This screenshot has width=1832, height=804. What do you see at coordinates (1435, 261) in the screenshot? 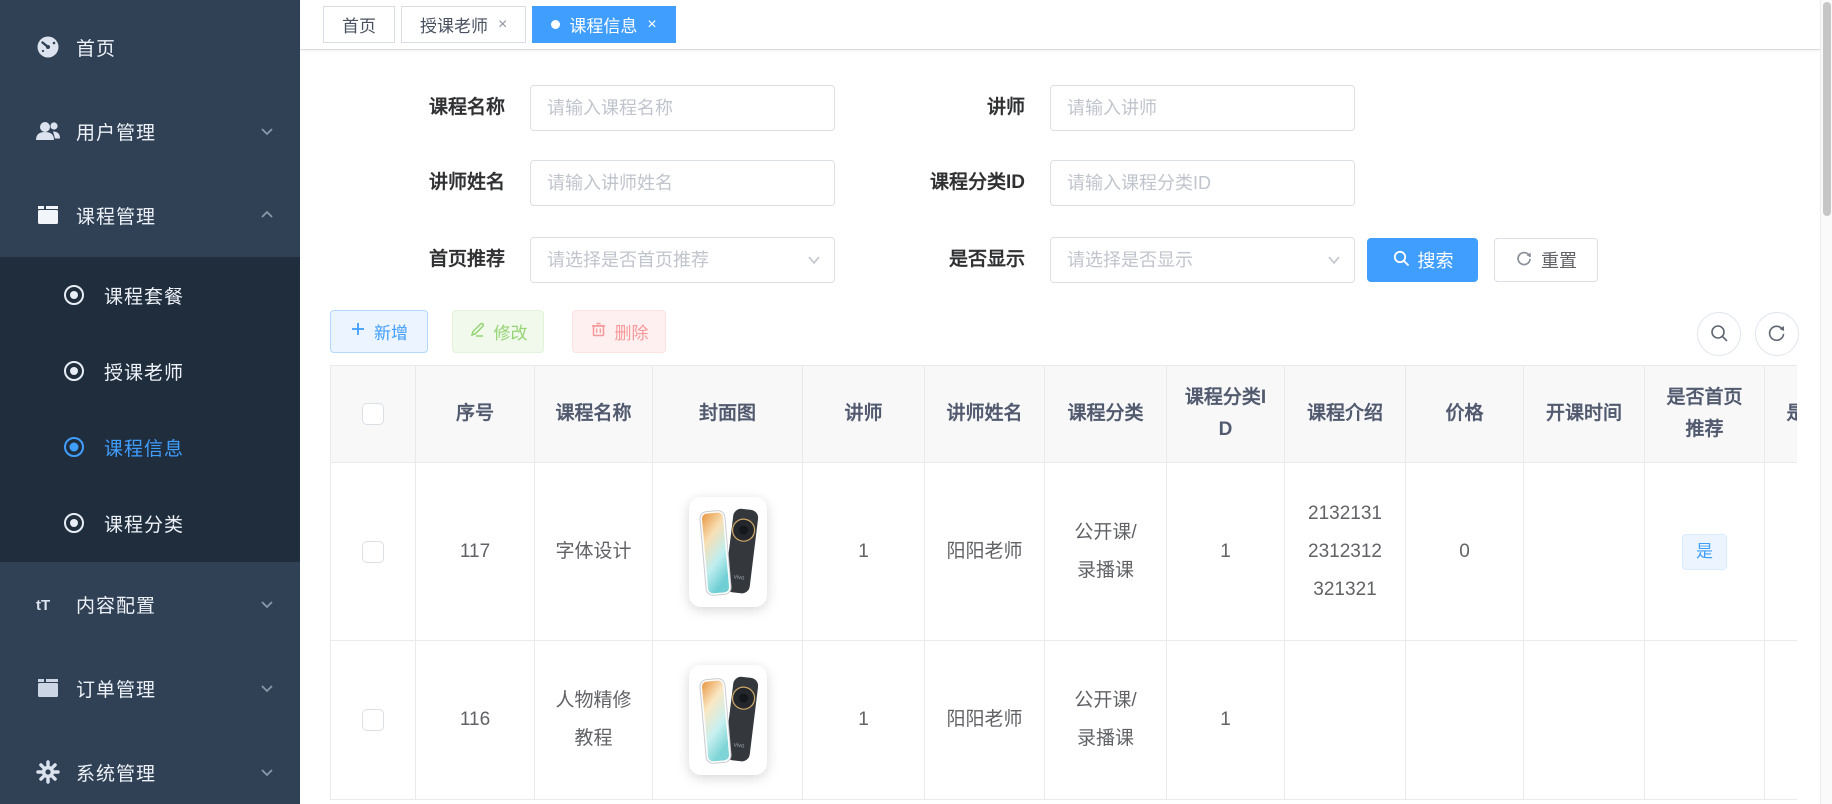
I see `search-button-label: 搜索` at bounding box center [1435, 261].